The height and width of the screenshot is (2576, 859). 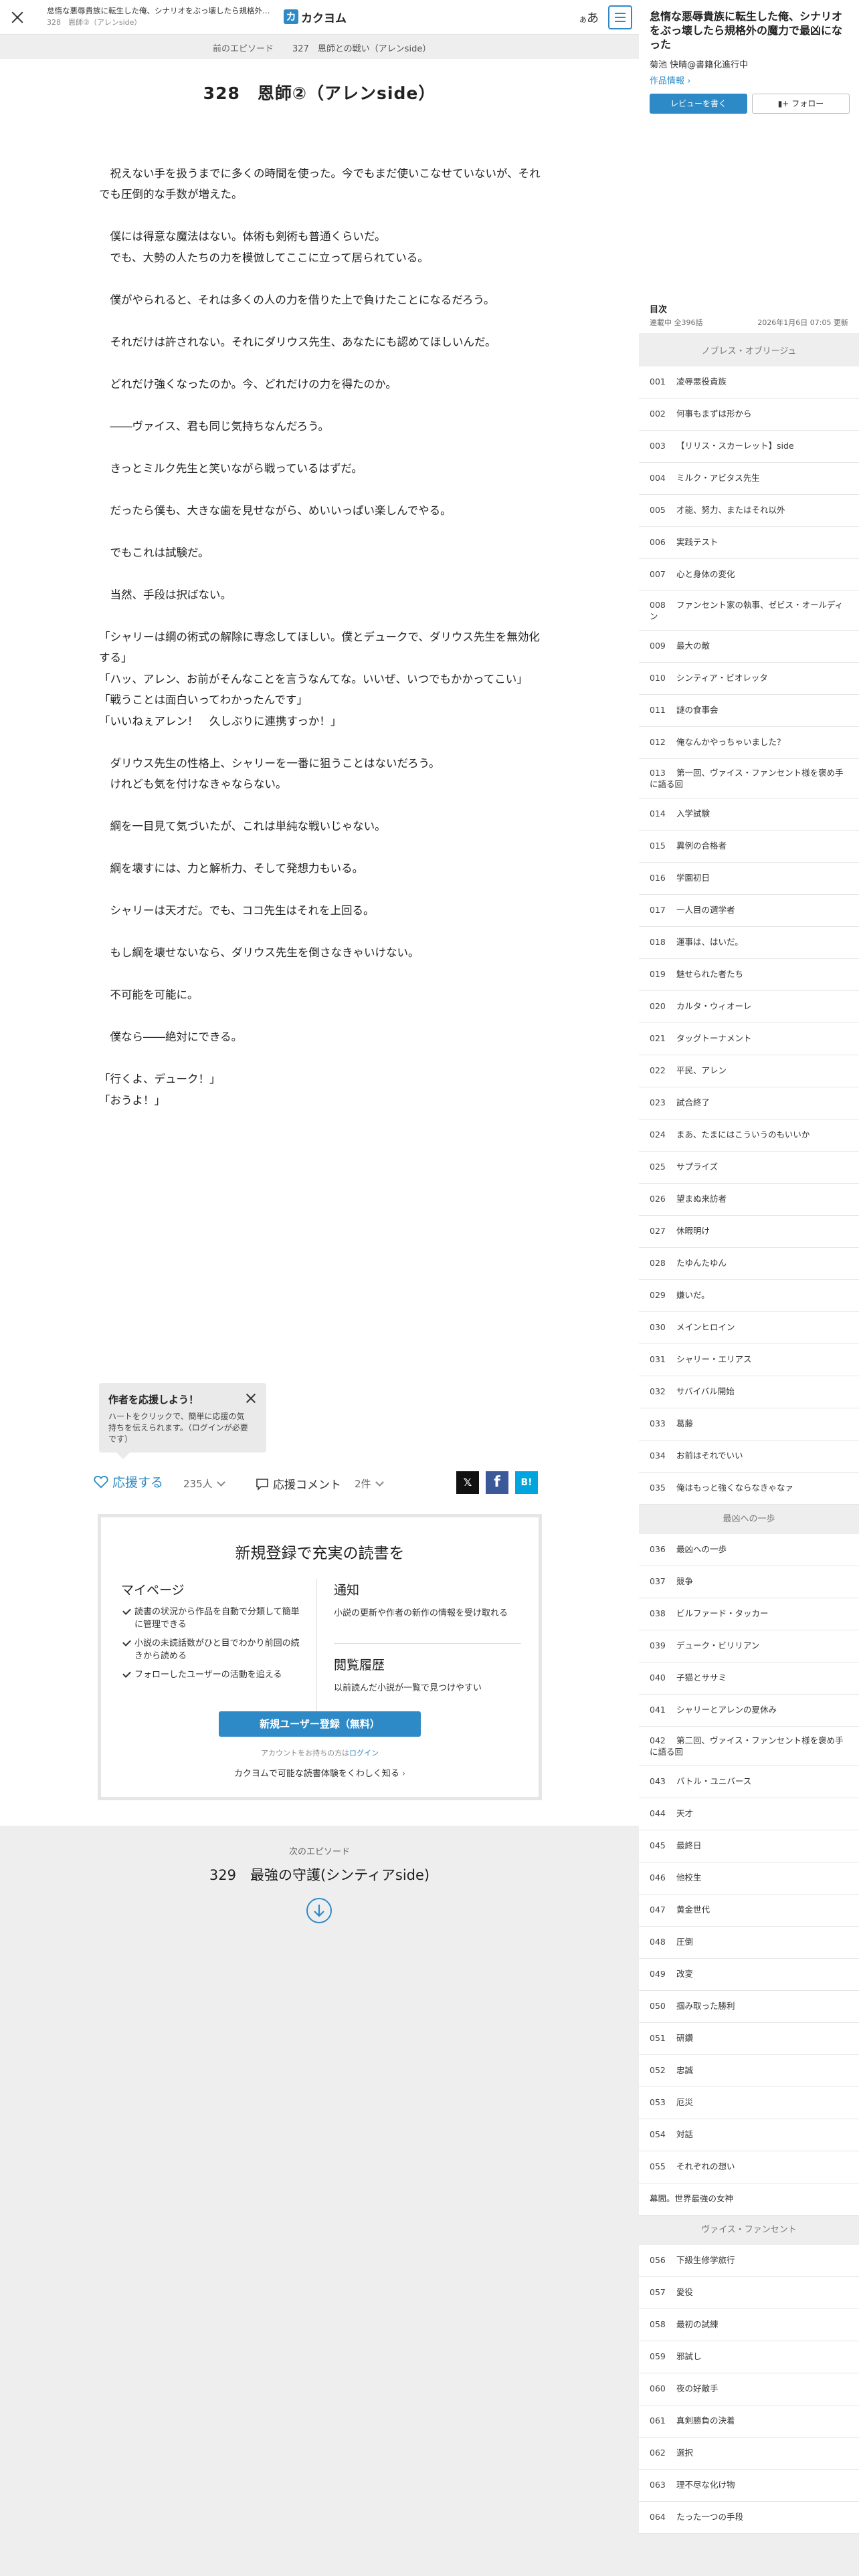 I want to click on cheer-count: 235人, so click(x=204, y=1484).